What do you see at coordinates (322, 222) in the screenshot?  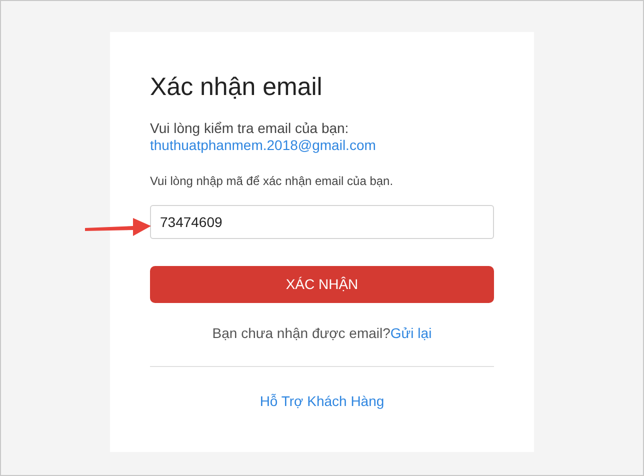 I see `code-field: 73474609` at bounding box center [322, 222].